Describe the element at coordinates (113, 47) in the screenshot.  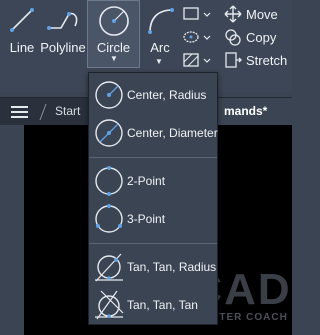
I see `circle-label: Circle` at that location.